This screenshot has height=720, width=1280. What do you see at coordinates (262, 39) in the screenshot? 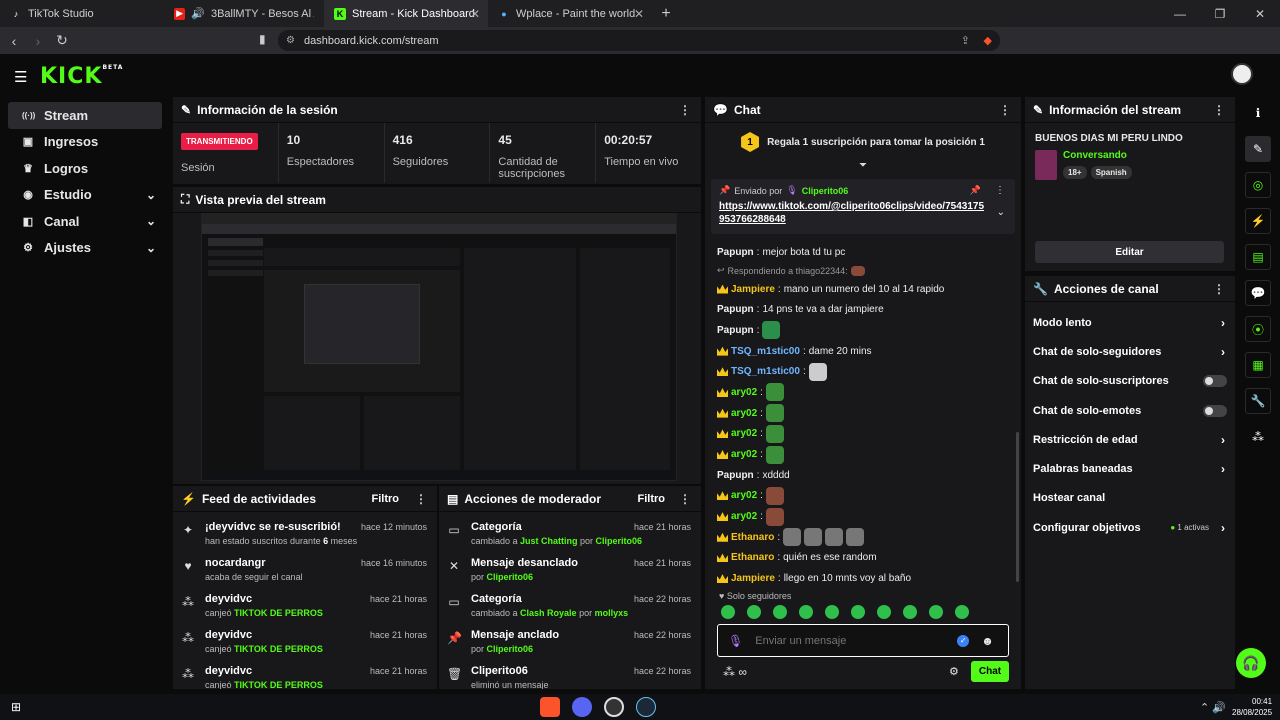
I see `bookmark-icon: ▮` at bounding box center [262, 39].